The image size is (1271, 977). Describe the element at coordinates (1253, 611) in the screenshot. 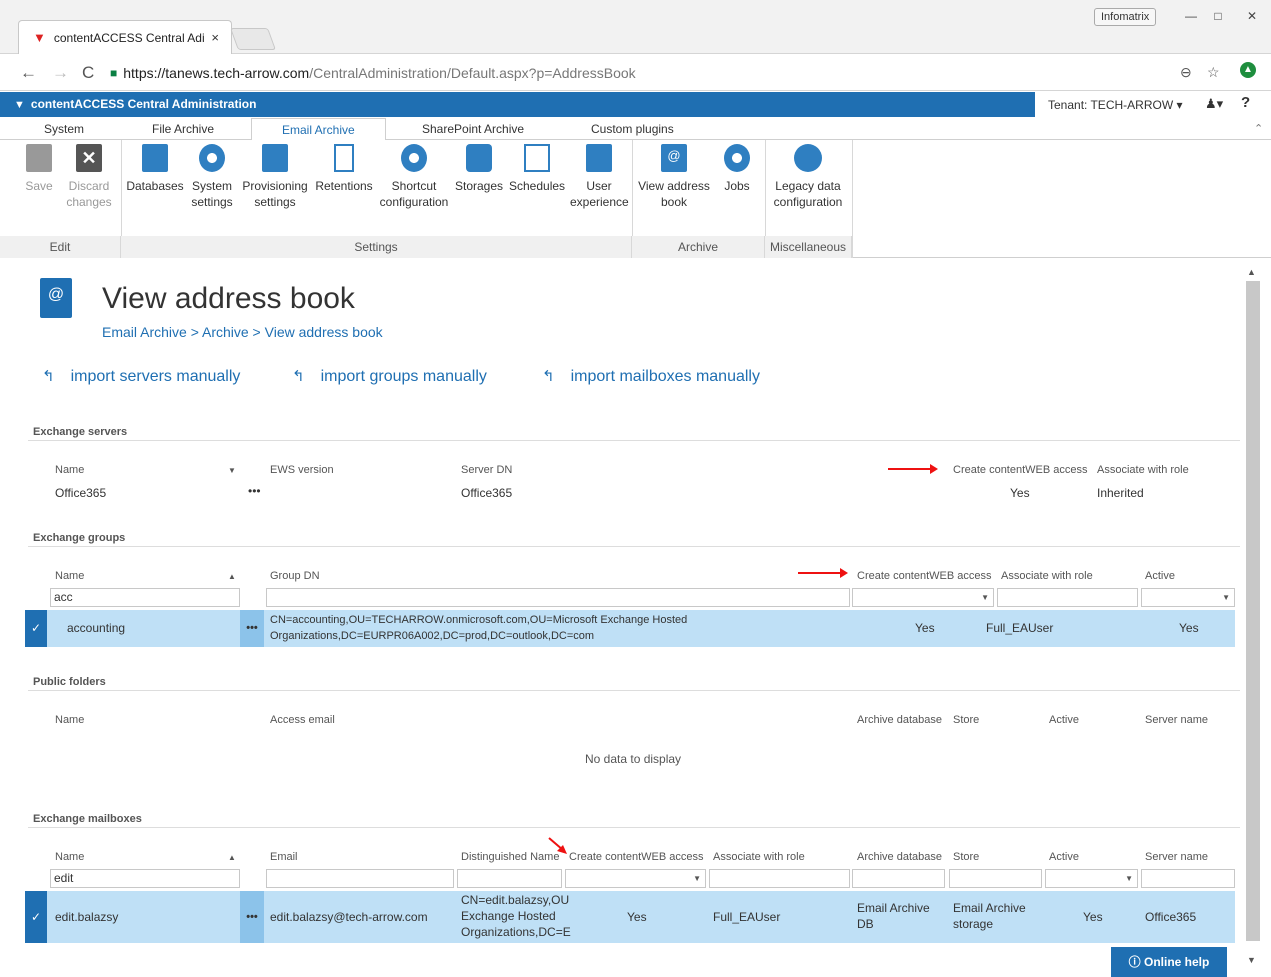

I see `scroll-thumb` at that location.